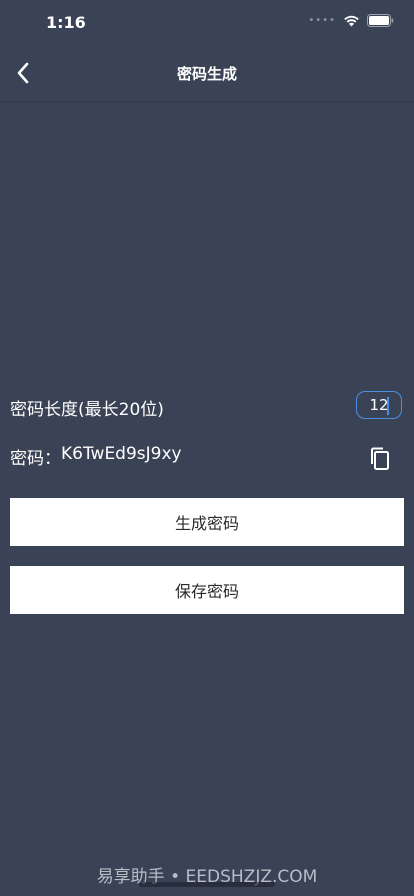 The width and height of the screenshot is (414, 896). Describe the element at coordinates (207, 522) in the screenshot. I see `generate-password-button: 生成密码` at that location.